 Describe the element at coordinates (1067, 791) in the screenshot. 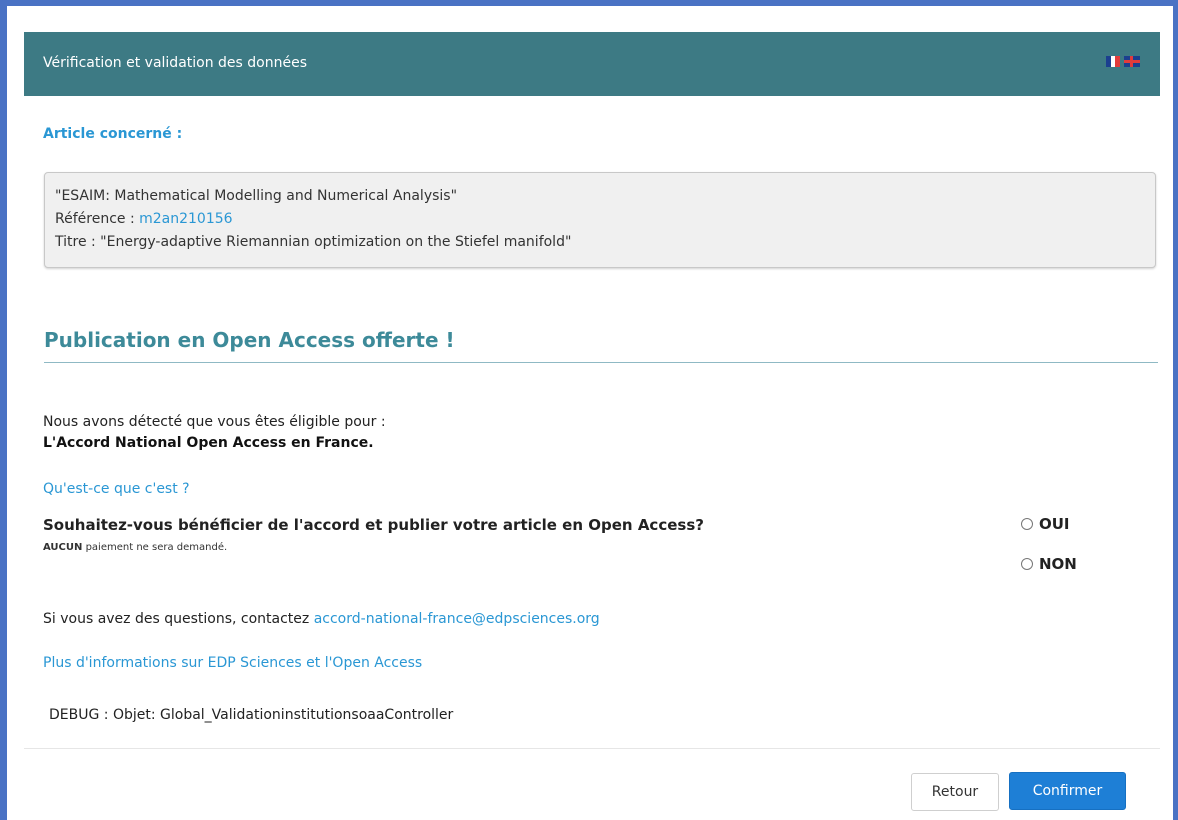

I see `confirm-button: Confirmer` at that location.